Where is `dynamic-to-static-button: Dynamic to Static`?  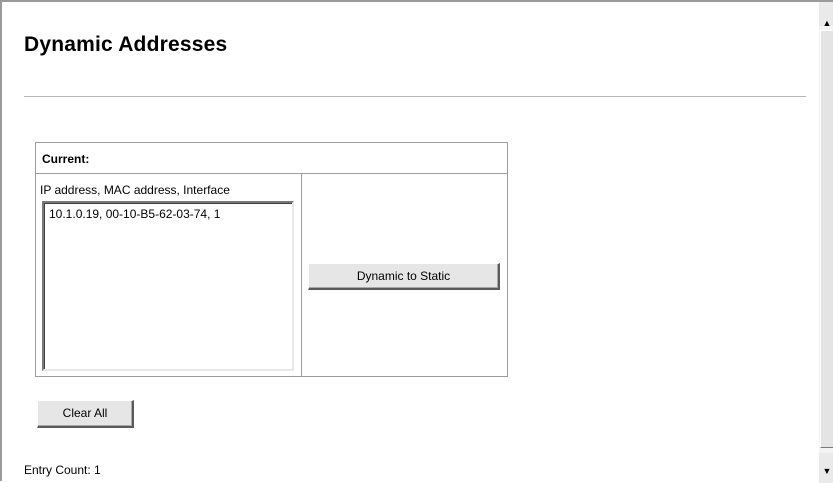 dynamic-to-static-button: Dynamic to Static is located at coordinates (404, 276).